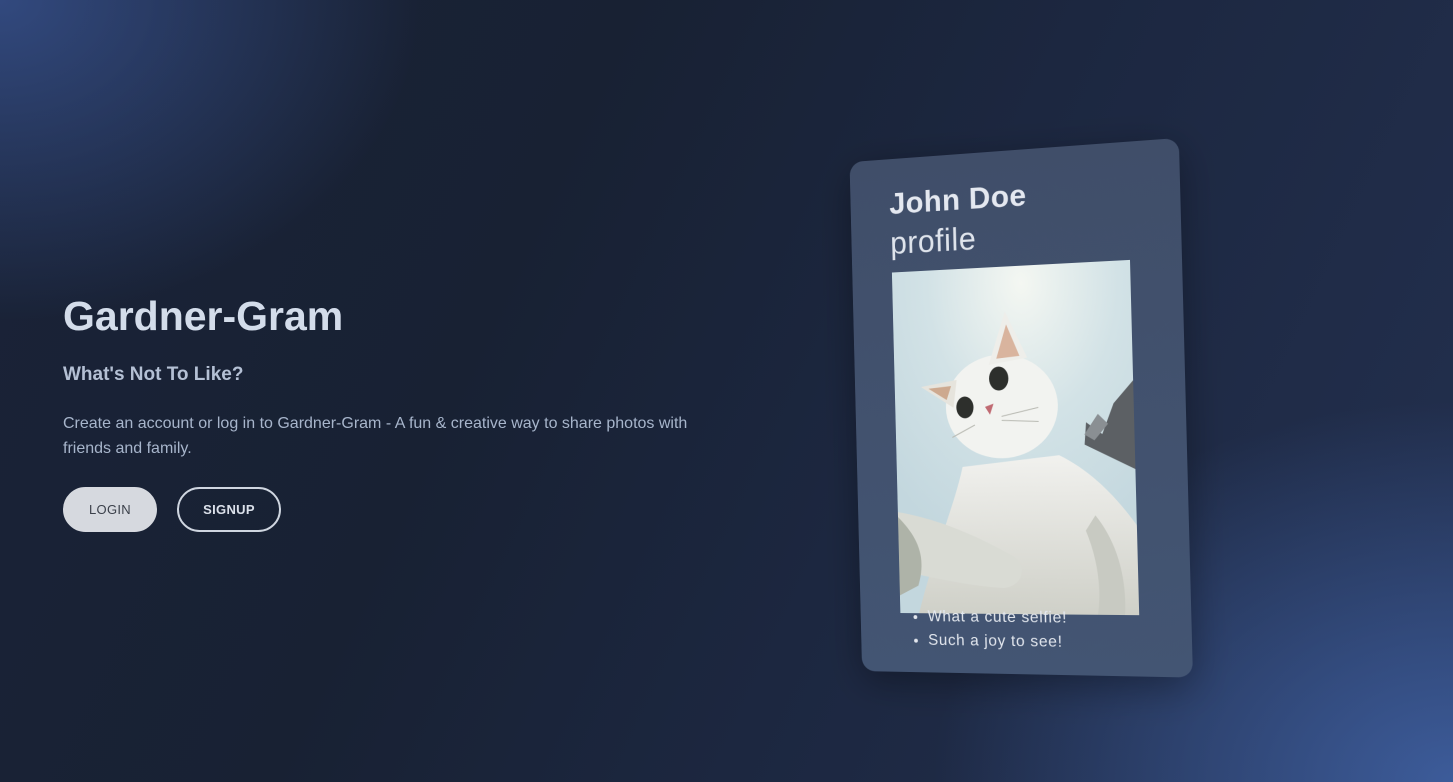 Image resolution: width=1453 pixels, height=782 pixels. Describe the element at coordinates (110, 509) in the screenshot. I see `login-button: LOGIN` at that location.